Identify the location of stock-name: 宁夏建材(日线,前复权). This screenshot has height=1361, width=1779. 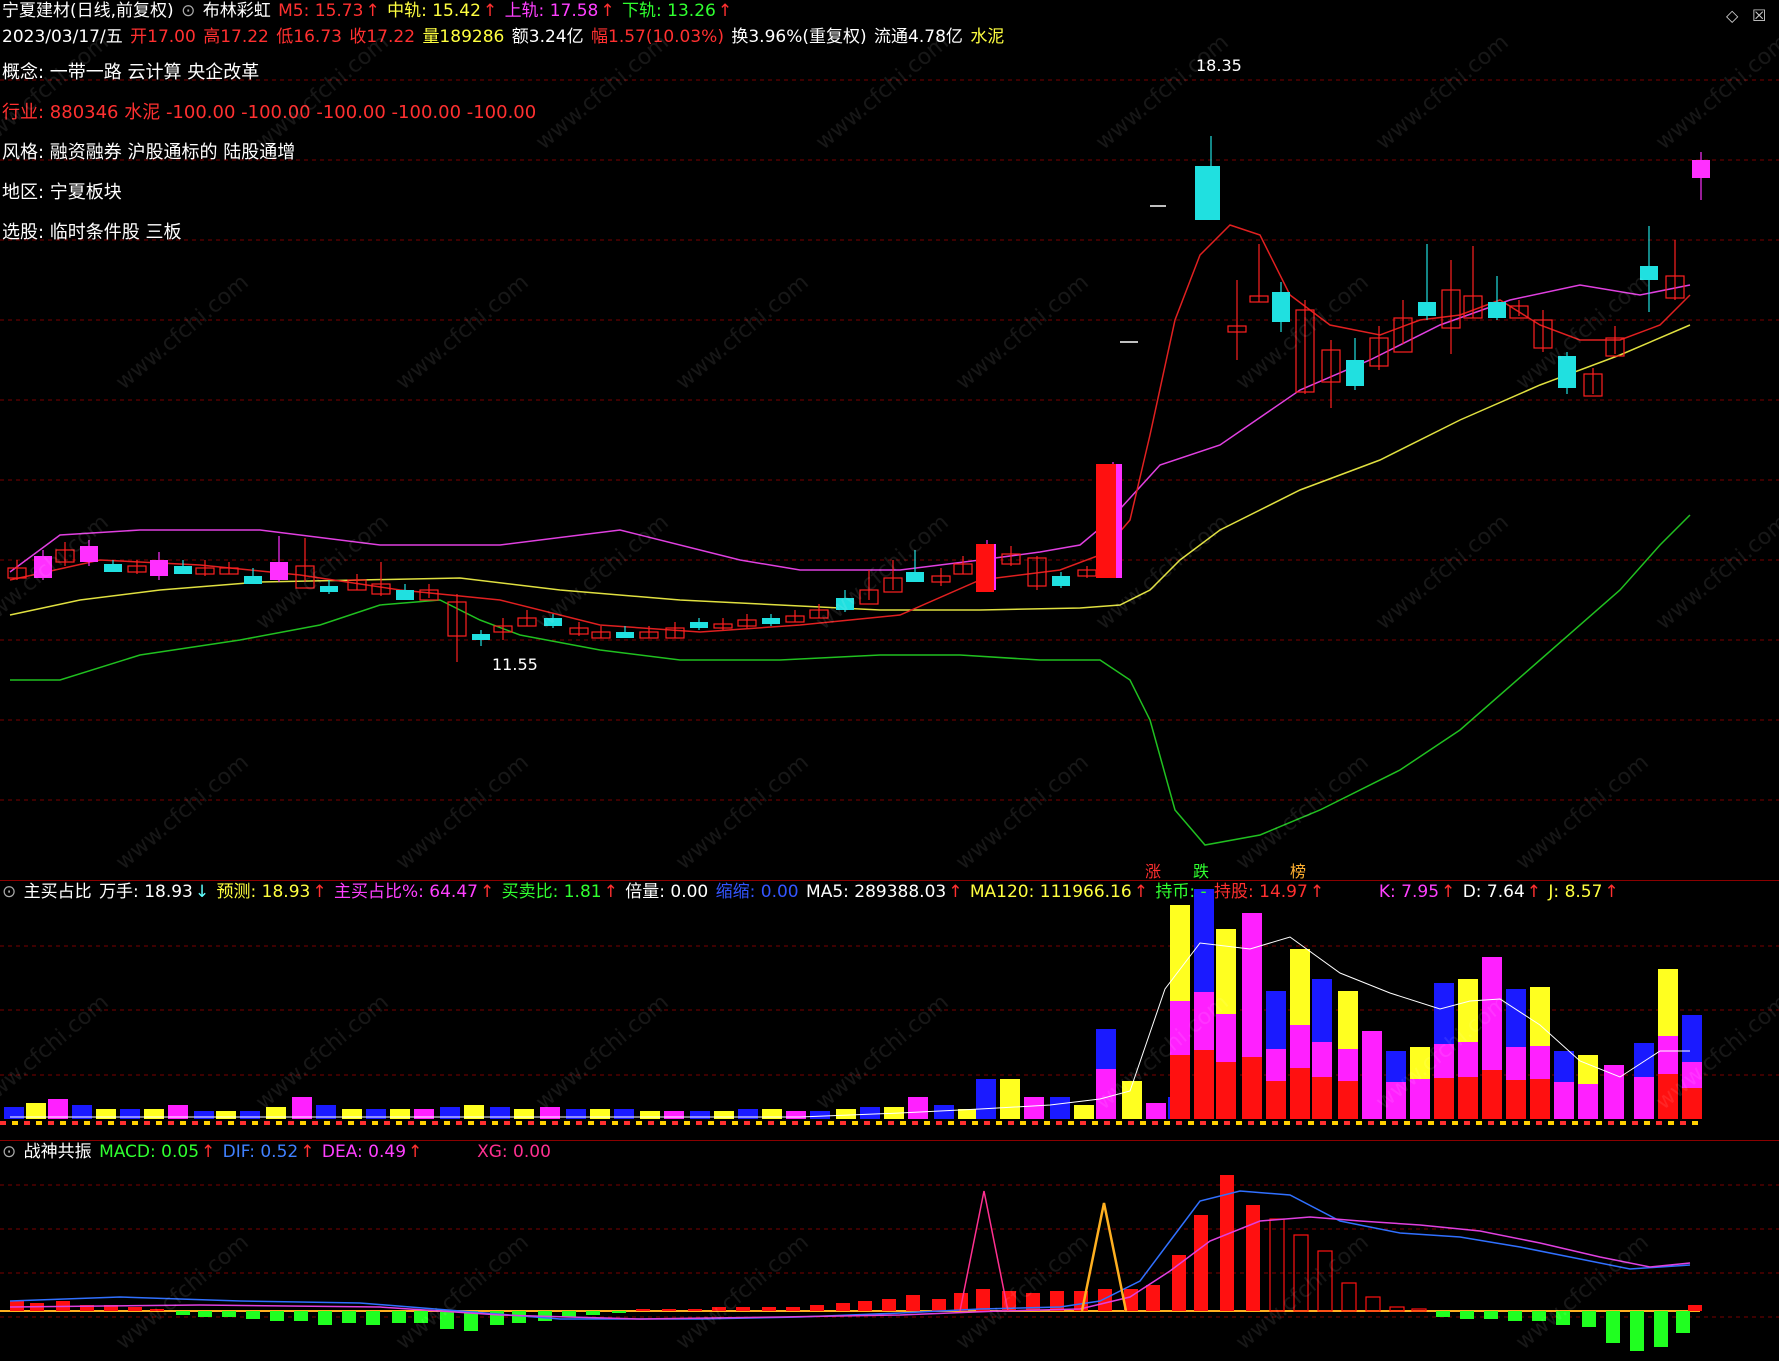
(88, 11).